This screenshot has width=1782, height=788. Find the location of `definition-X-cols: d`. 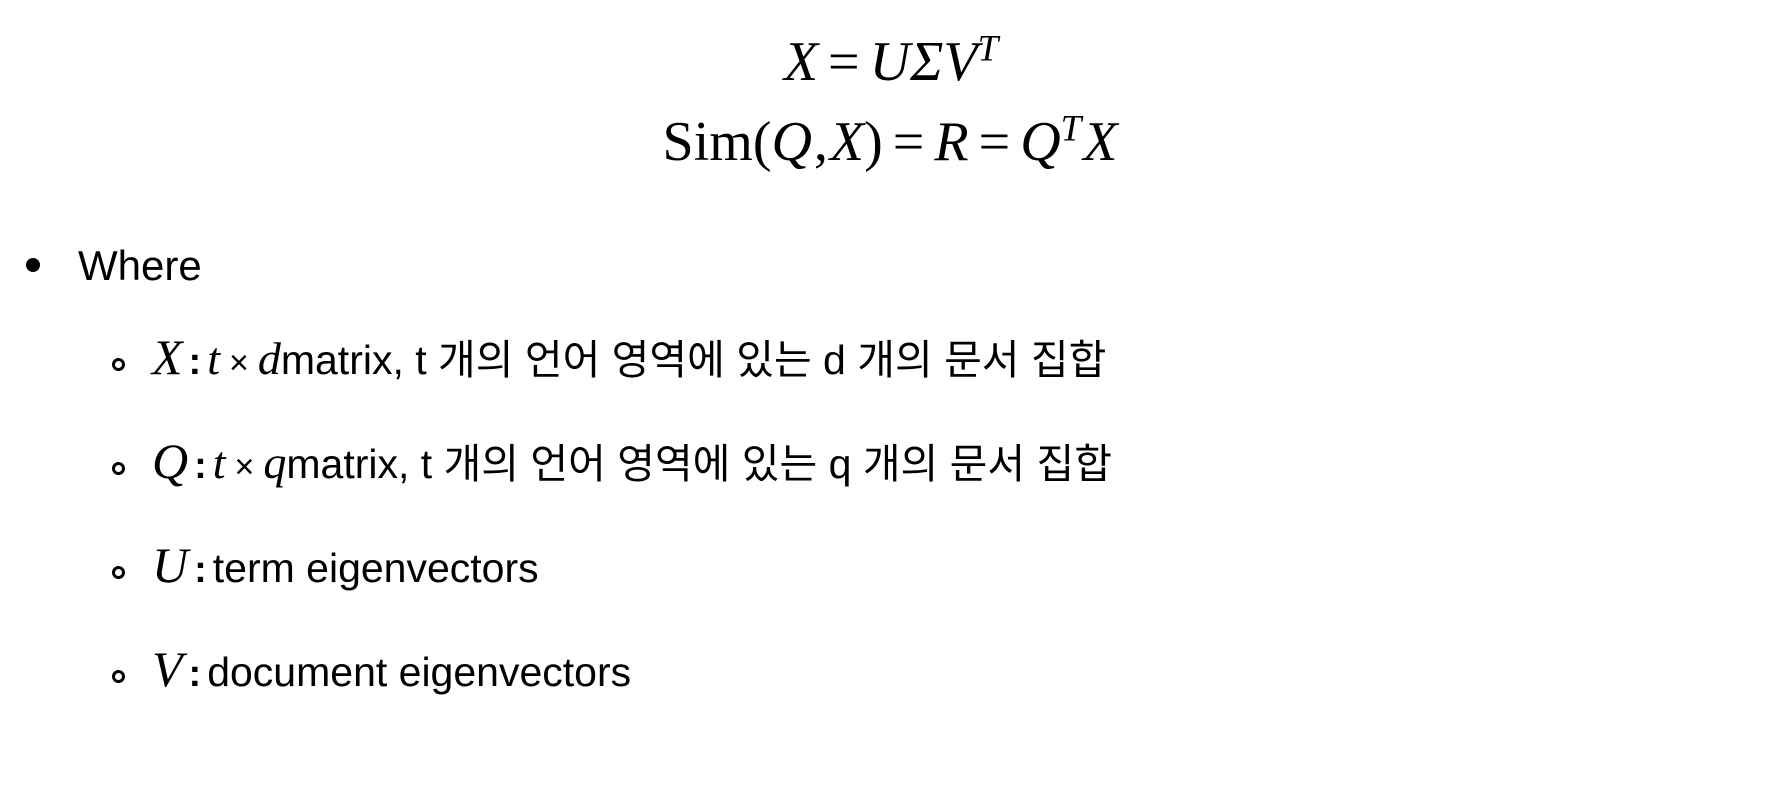

definition-X-cols: d is located at coordinates (269, 358).